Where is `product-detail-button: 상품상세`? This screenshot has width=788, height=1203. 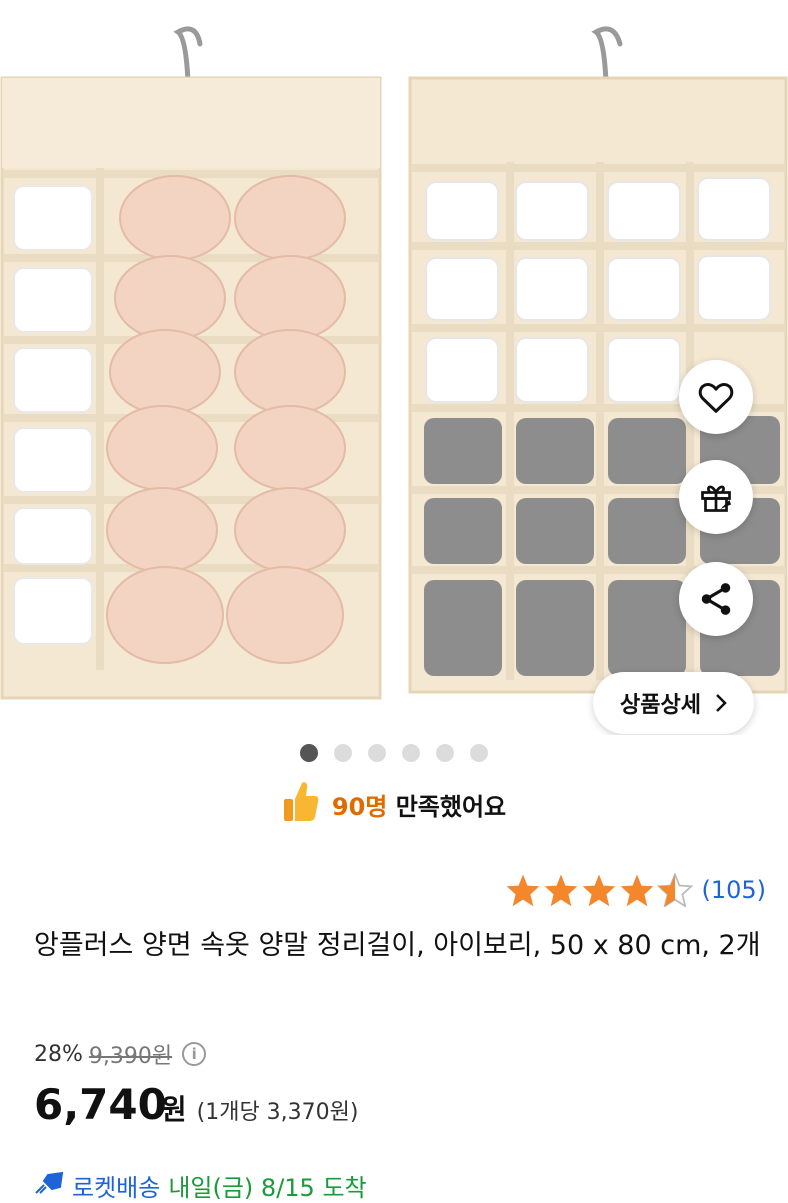
product-detail-button: 상품상세 is located at coordinates (673, 703).